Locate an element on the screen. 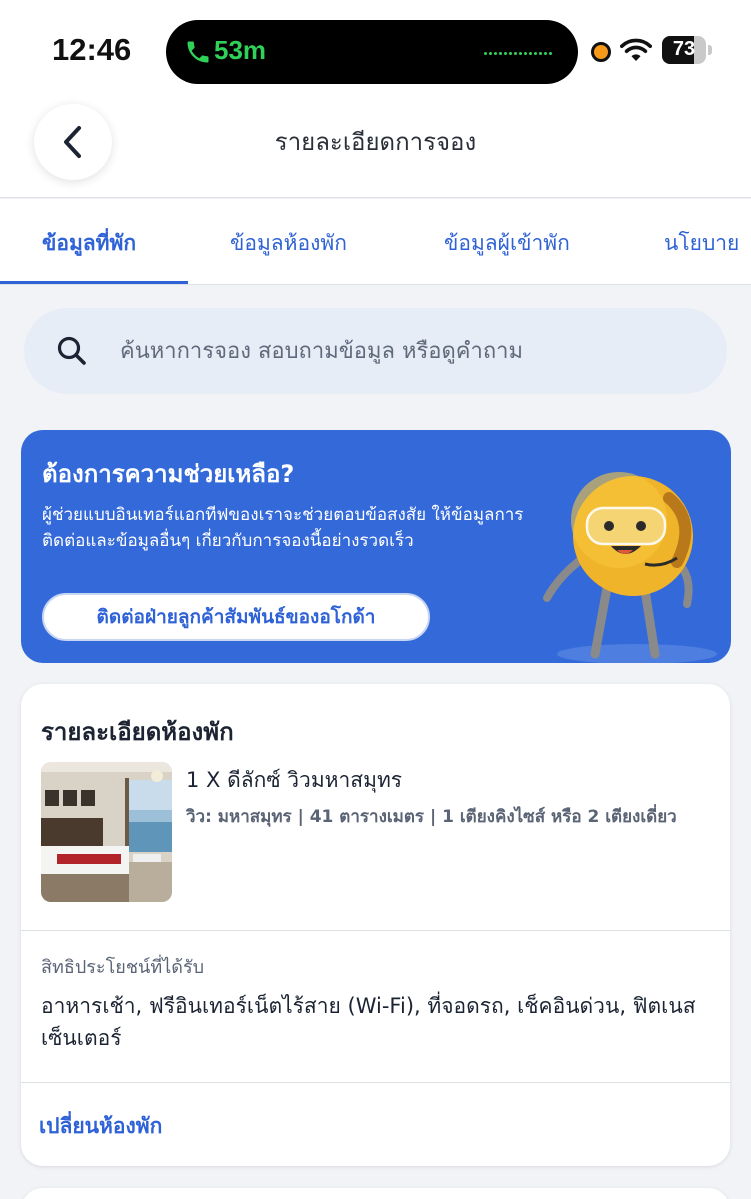  search-icon is located at coordinates (71, 350).